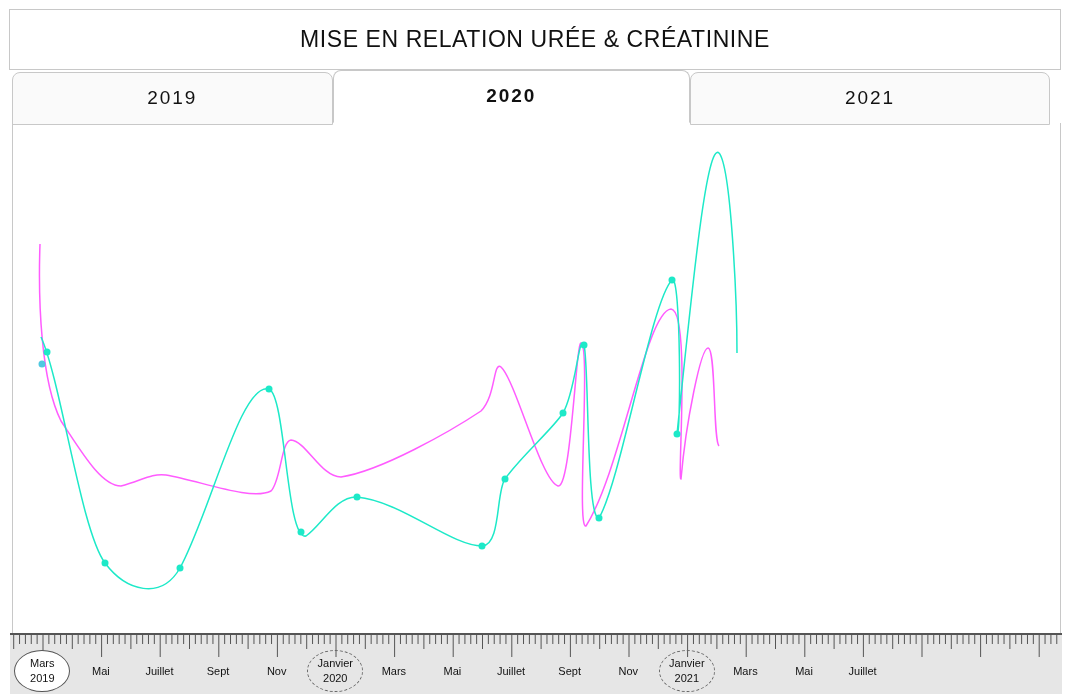 The image size is (1070, 694). Describe the element at coordinates (42, 671) in the screenshot. I see `year-marker: Mars 2019` at that location.